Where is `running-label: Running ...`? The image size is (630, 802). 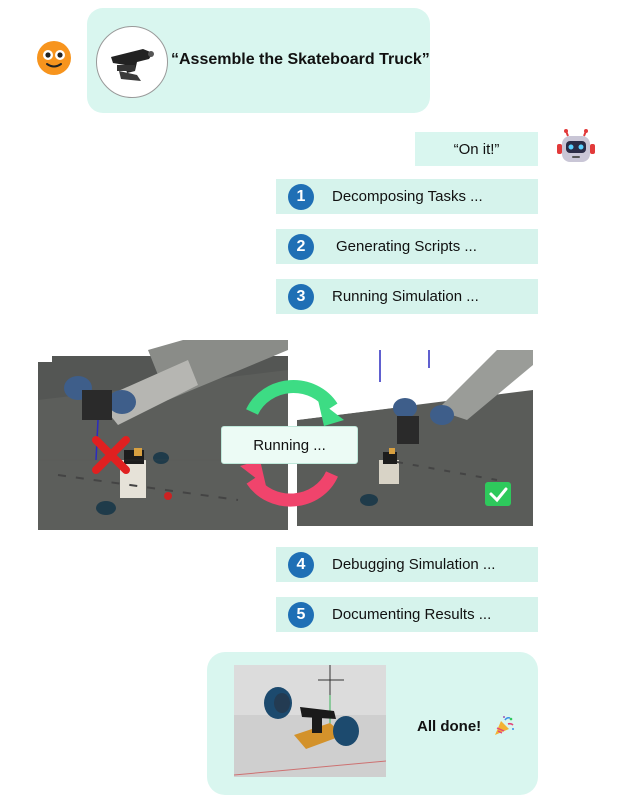 running-label: Running ... is located at coordinates (289, 445).